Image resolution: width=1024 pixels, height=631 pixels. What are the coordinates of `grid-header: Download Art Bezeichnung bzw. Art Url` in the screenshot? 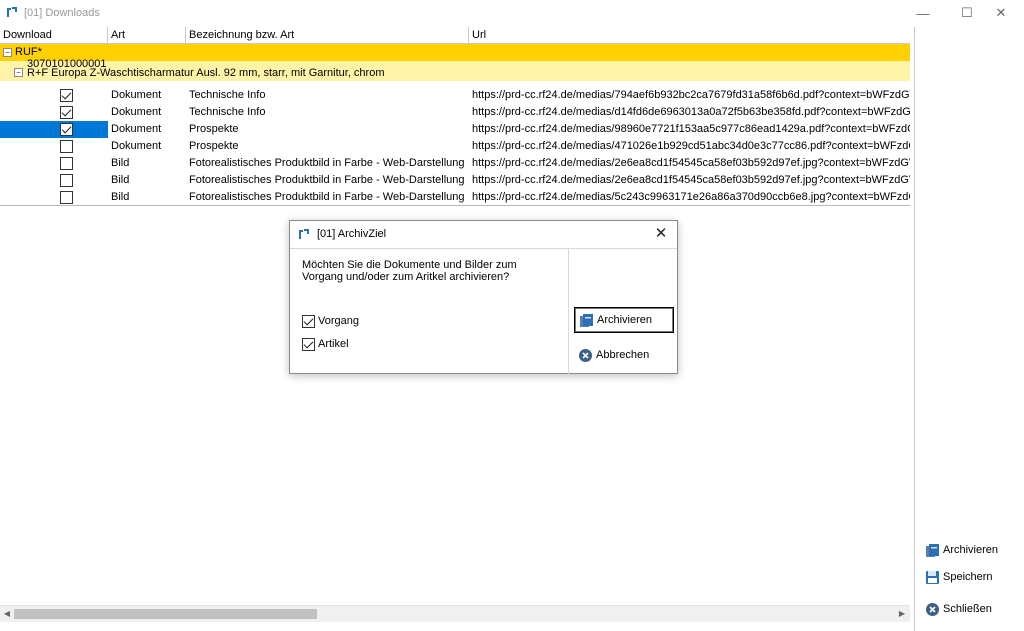 It's located at (455, 35).